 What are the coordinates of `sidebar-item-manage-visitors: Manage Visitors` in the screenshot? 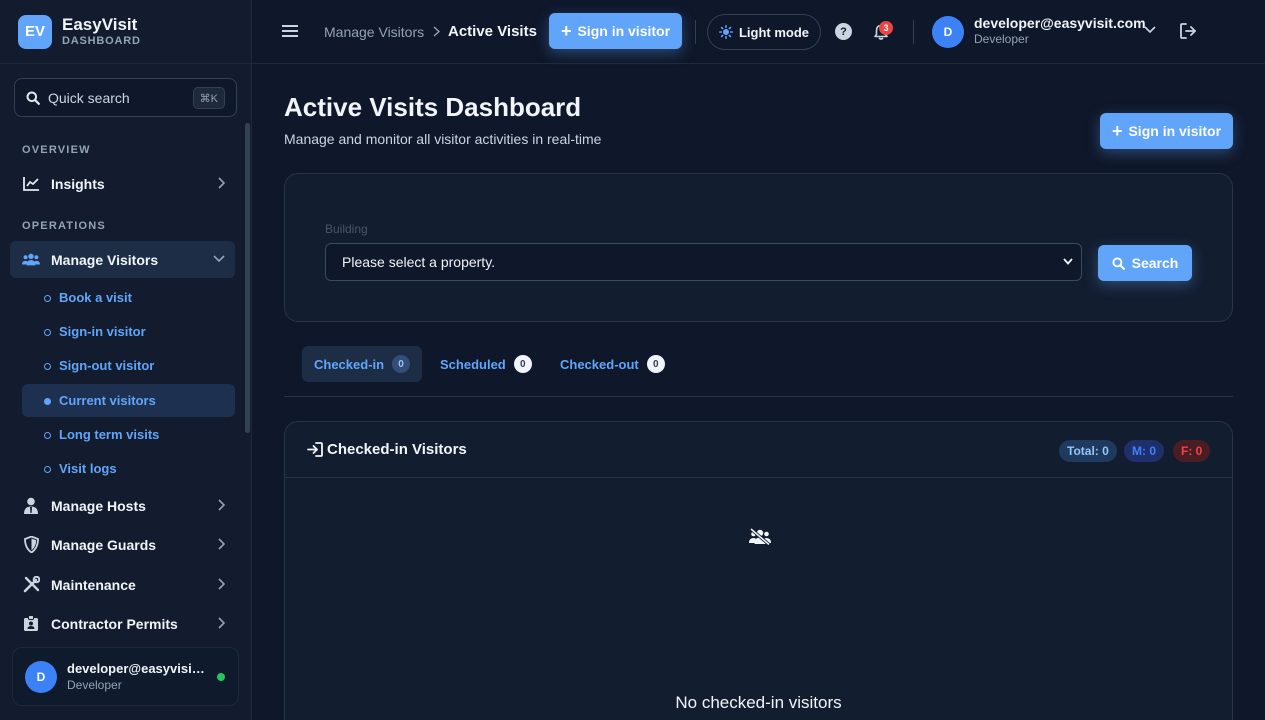 It's located at (122, 259).